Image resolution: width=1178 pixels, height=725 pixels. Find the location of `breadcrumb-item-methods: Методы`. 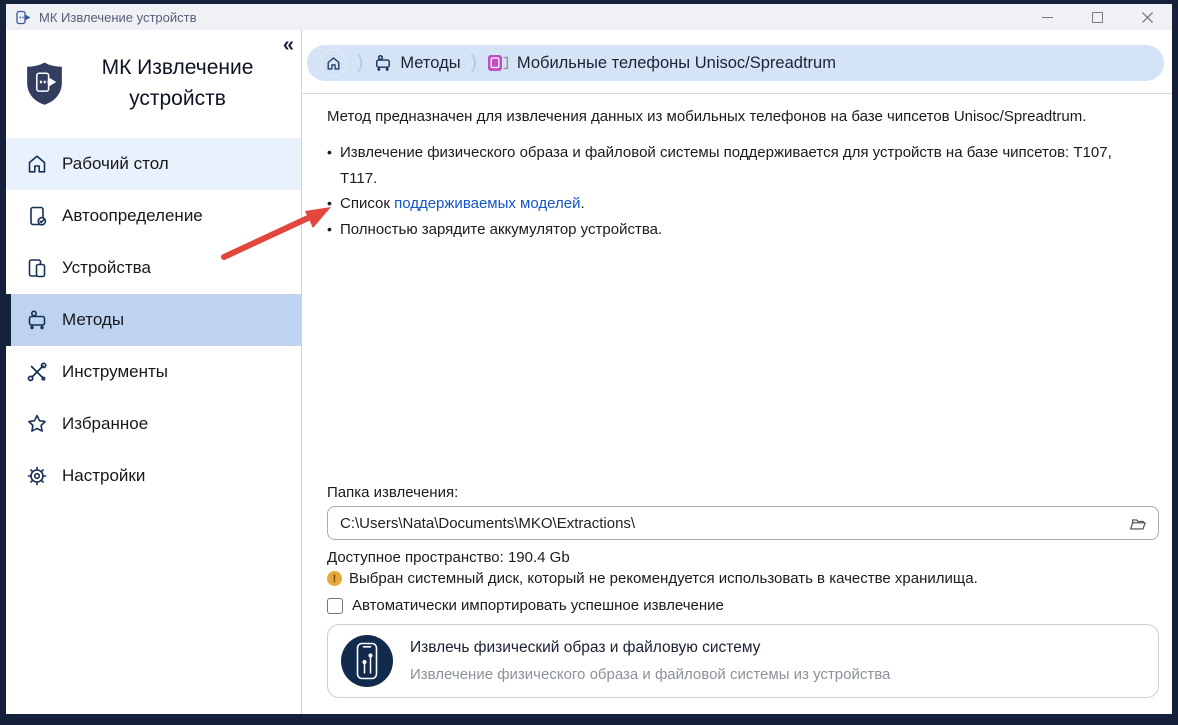

breadcrumb-item-methods: Методы is located at coordinates (417, 63).